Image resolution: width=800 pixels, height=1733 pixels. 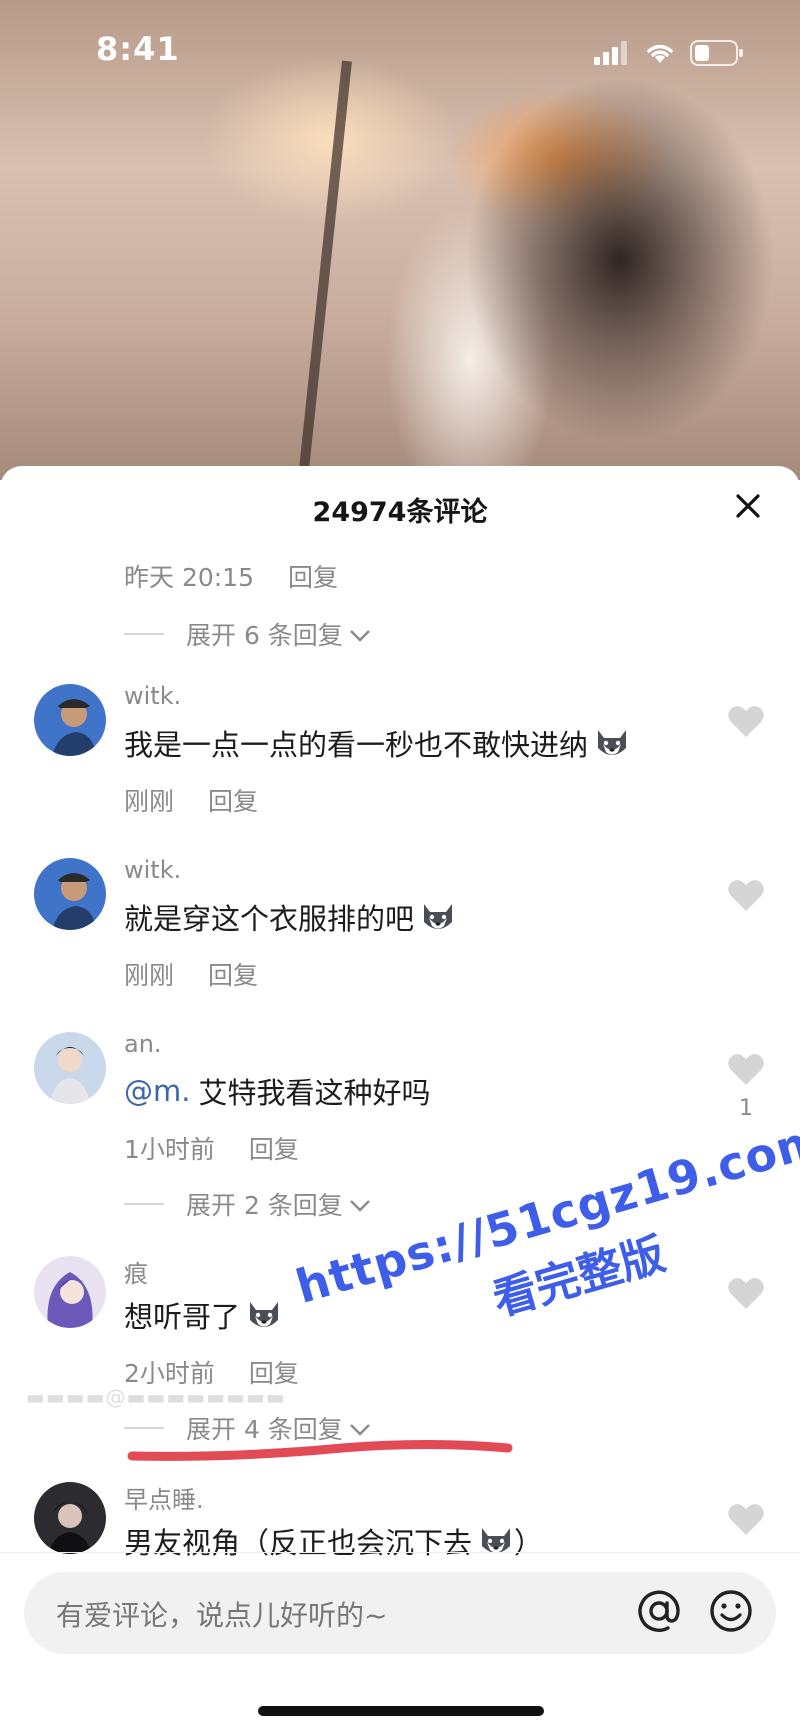 I want to click on comment-body: 艾特我看这种好吗, so click(x=314, y=1093).